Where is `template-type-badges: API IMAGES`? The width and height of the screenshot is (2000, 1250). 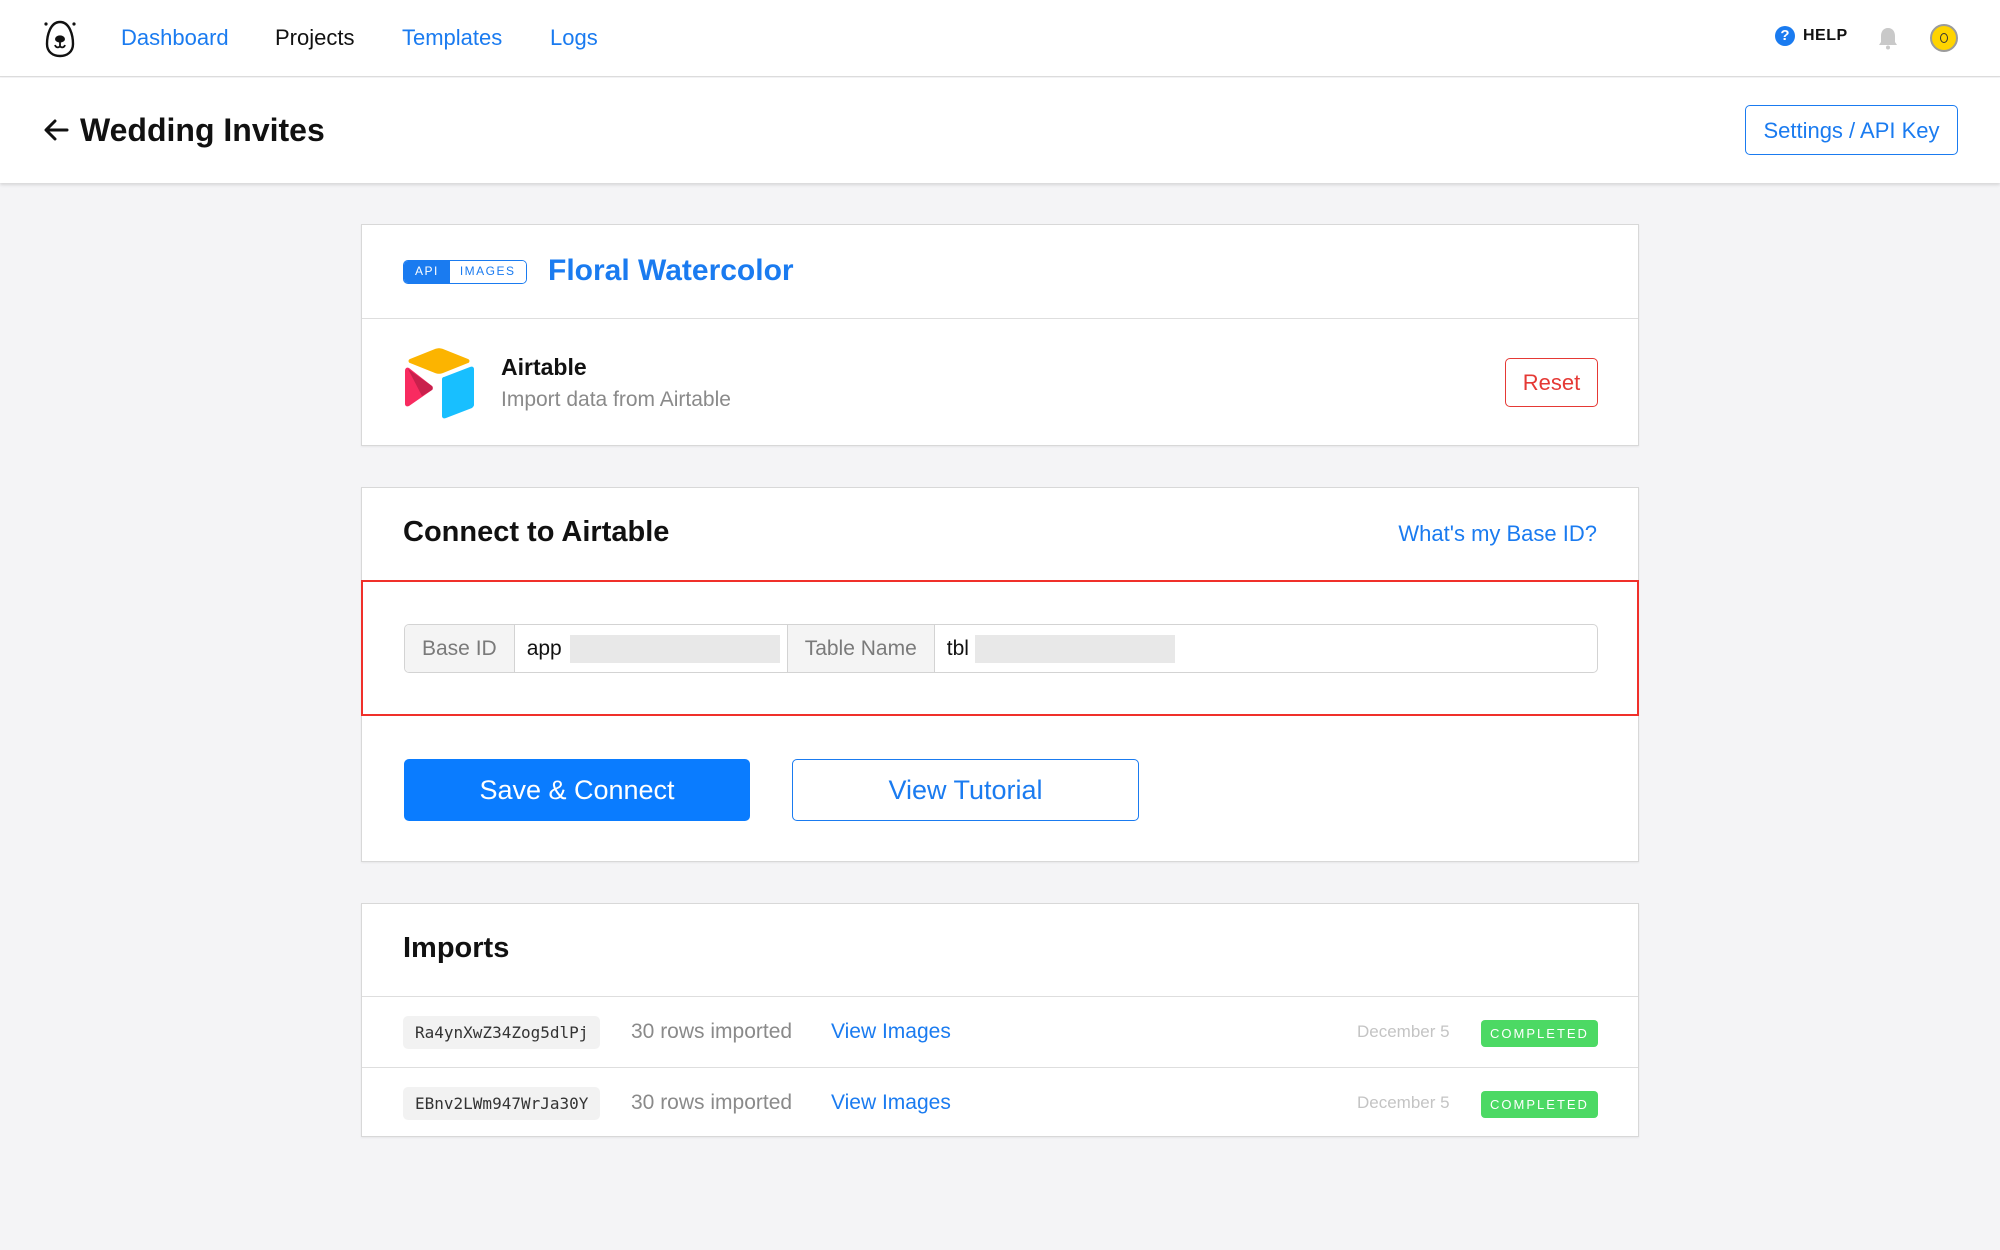 template-type-badges: API IMAGES is located at coordinates (465, 272).